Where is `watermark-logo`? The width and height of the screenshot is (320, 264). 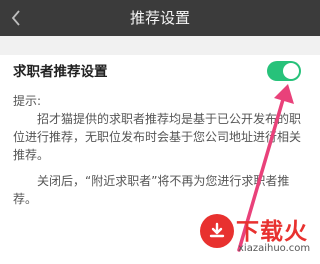 watermark-logo is located at coordinates (217, 231).